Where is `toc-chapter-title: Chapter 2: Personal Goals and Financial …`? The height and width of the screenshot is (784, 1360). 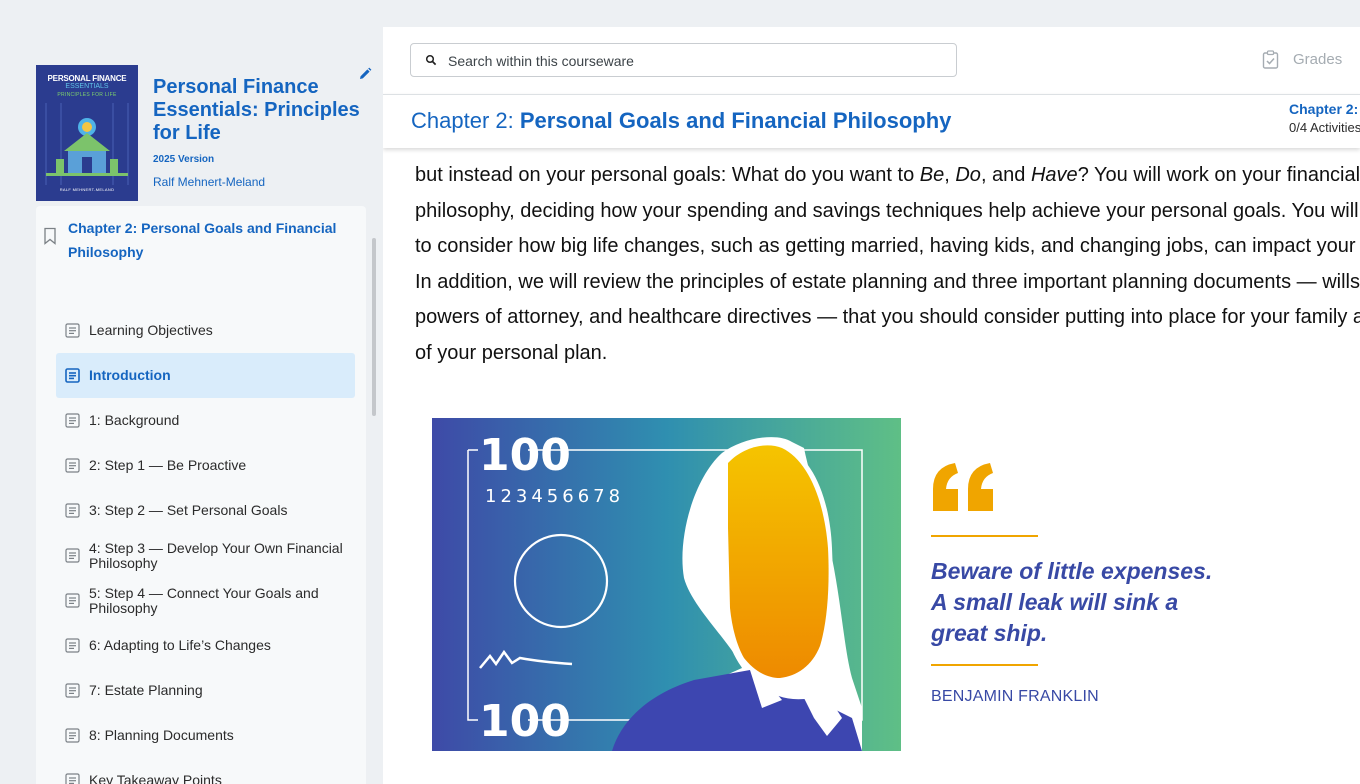 toc-chapter-title: Chapter 2: Personal Goals and Financial … is located at coordinates (208, 240).